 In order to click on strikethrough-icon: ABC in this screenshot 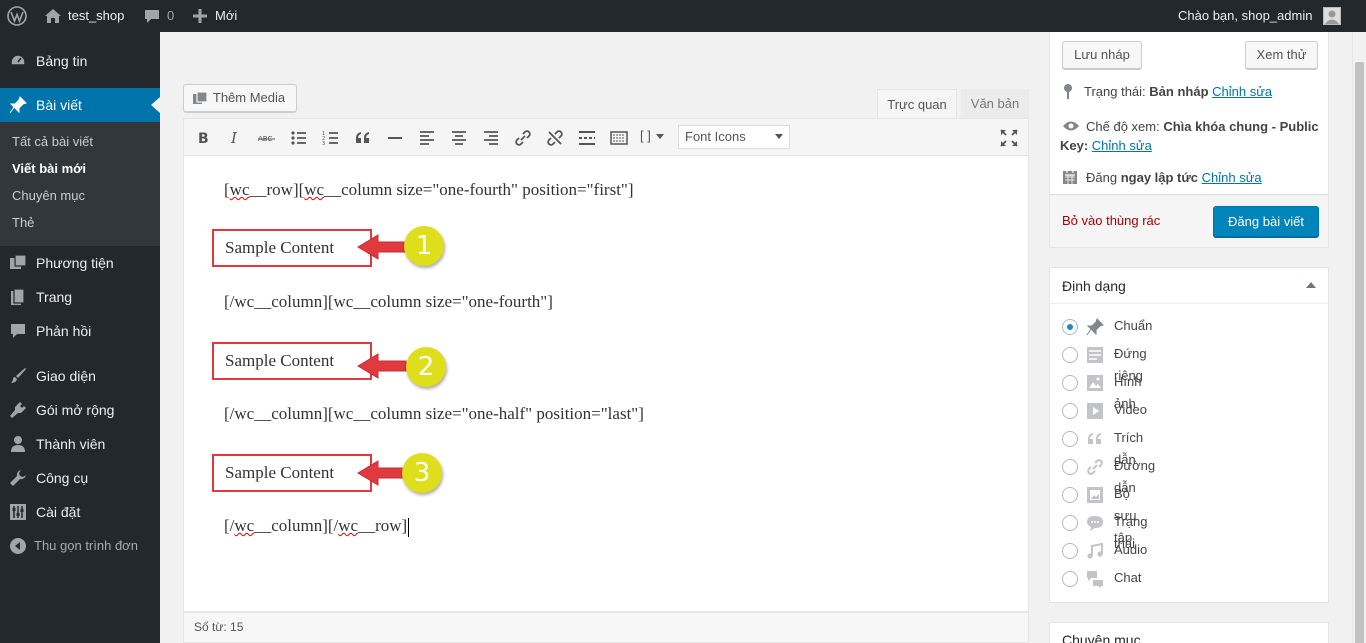, I will do `click(267, 138)`.